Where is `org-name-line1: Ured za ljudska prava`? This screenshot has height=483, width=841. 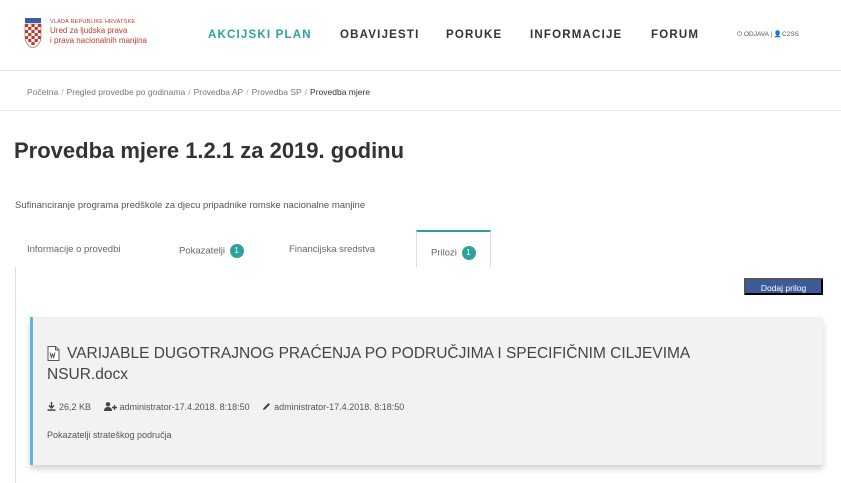 org-name-line1: Ured za ljudska prava is located at coordinates (89, 30).